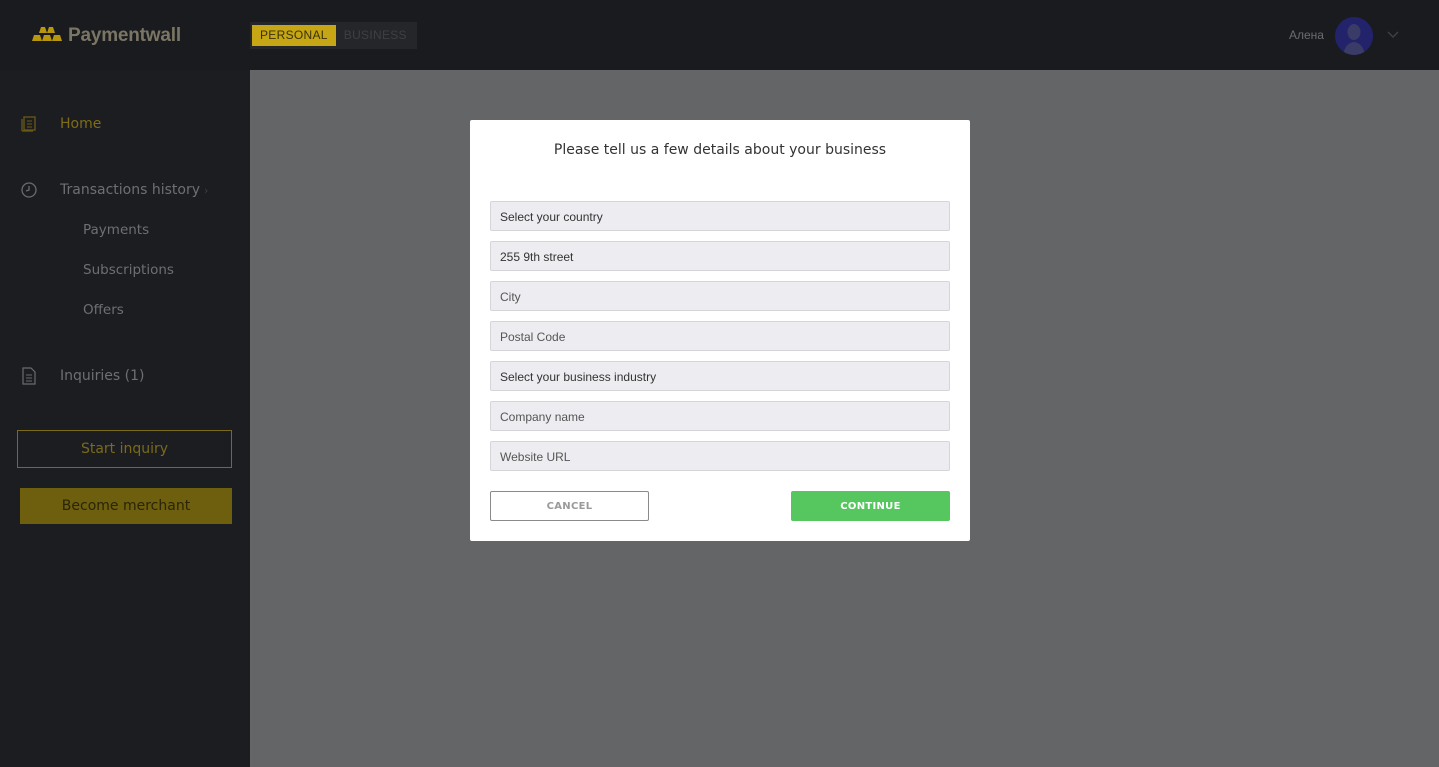 The width and height of the screenshot is (1439, 767). Describe the element at coordinates (720, 456) in the screenshot. I see `website-url-field: Website URL` at that location.